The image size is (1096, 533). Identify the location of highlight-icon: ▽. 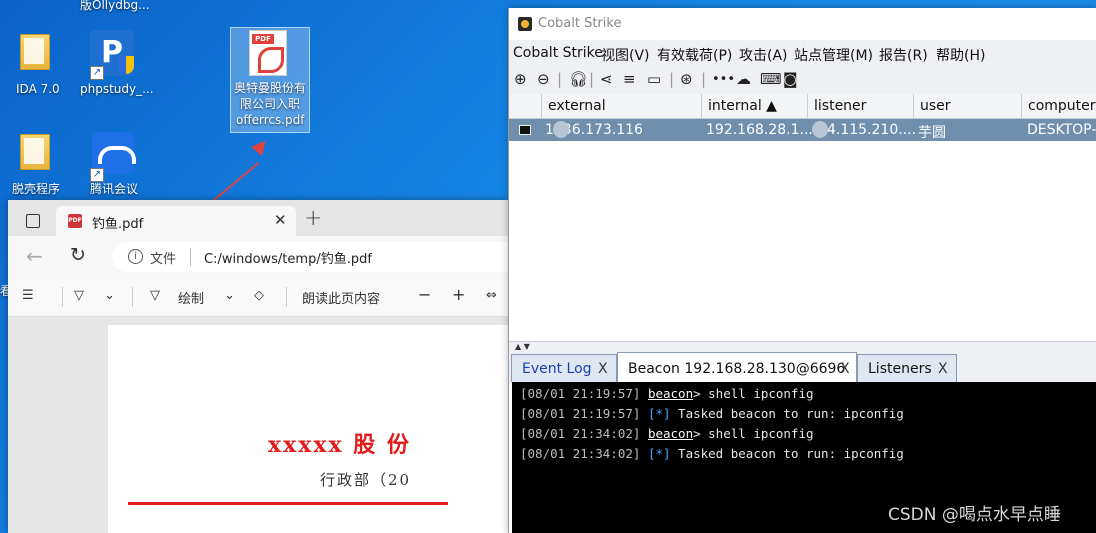
(79, 295).